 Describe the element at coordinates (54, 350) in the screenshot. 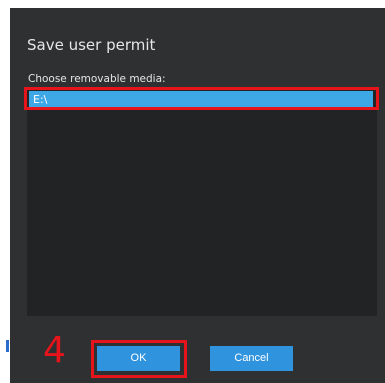

I see `annotation-step-number: 4` at that location.